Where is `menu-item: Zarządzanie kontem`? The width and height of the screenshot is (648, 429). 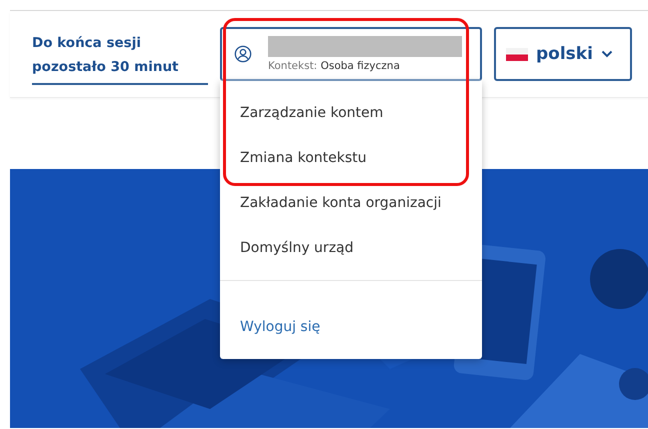
menu-item: Zarządzanie kontem is located at coordinates (312, 113).